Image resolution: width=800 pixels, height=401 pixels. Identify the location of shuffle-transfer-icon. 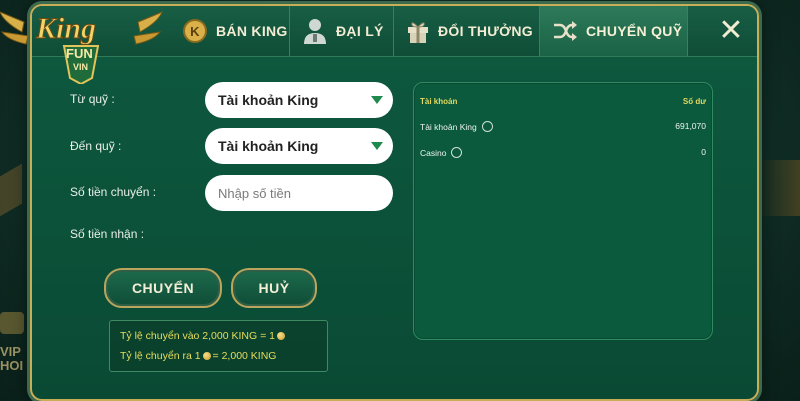
(565, 31).